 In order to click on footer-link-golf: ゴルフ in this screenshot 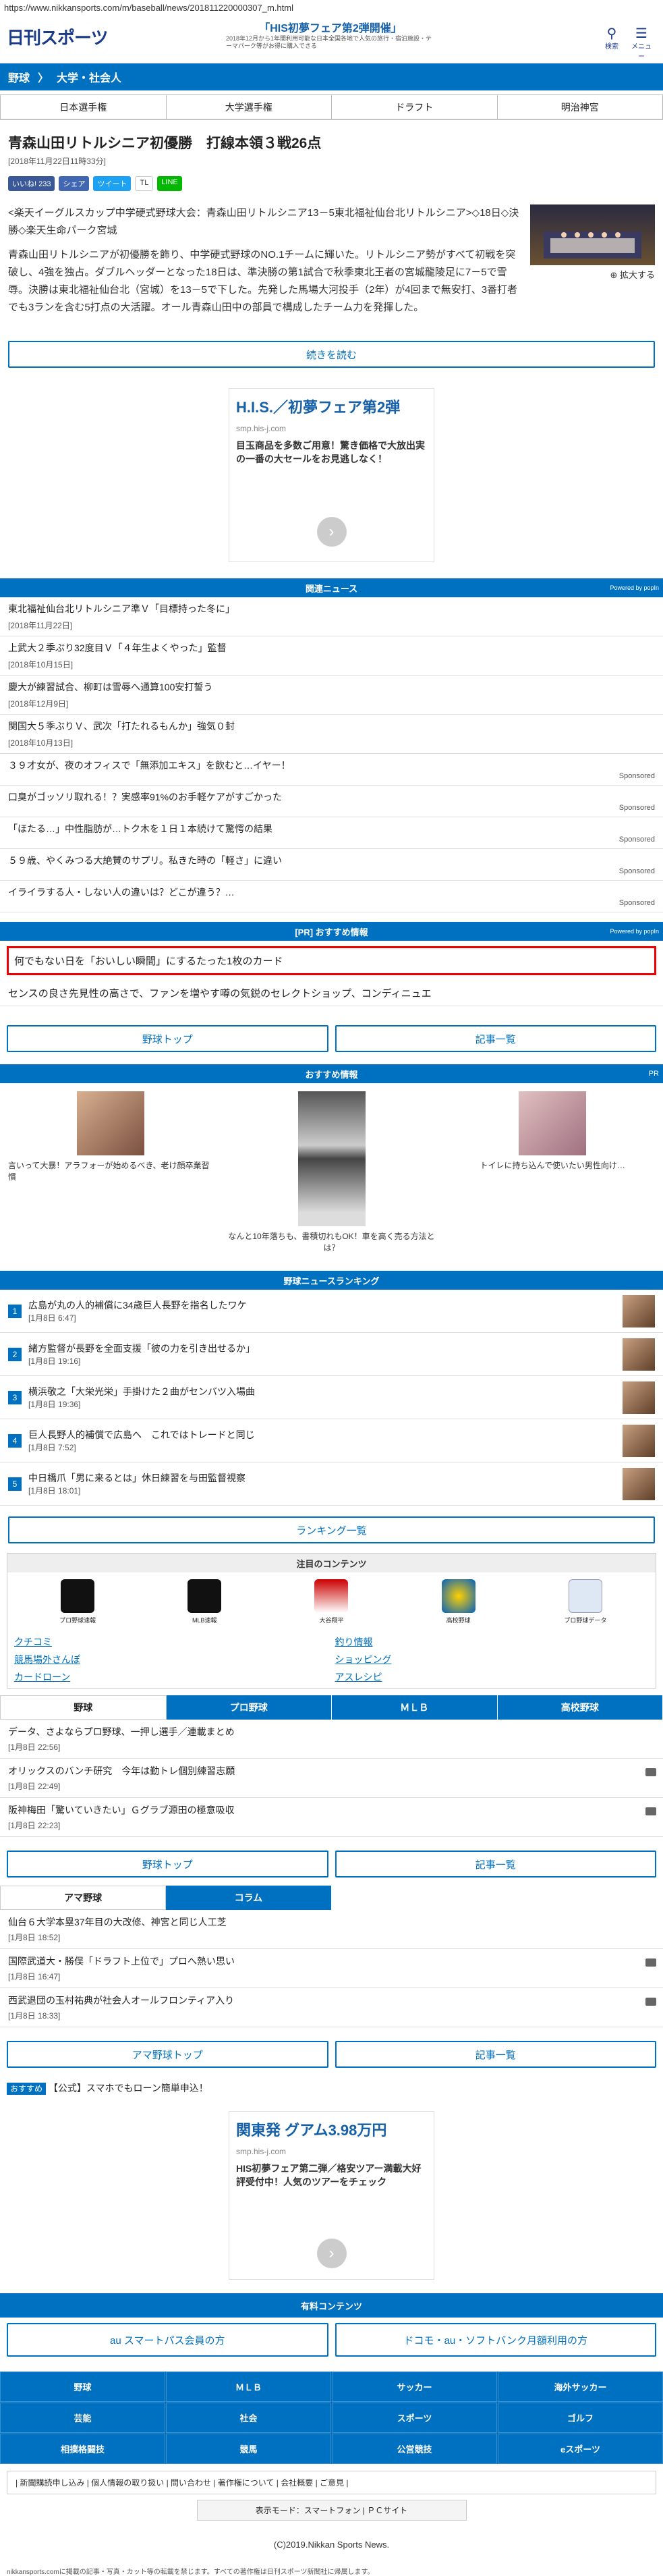, I will do `click(580, 2418)`.